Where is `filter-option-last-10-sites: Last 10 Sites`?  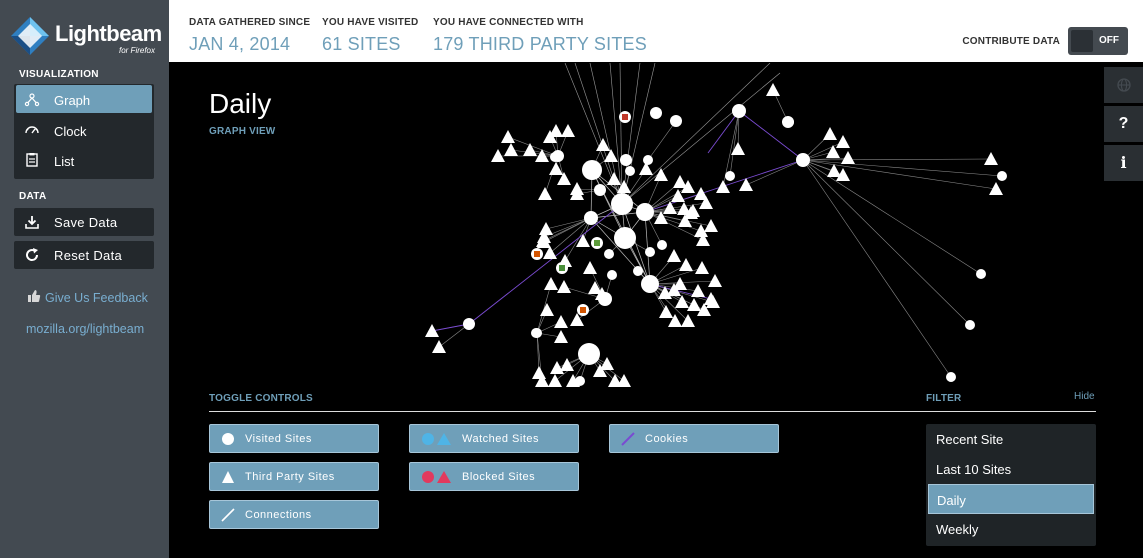 filter-option-last-10-sites: Last 10 Sites is located at coordinates (1011, 469).